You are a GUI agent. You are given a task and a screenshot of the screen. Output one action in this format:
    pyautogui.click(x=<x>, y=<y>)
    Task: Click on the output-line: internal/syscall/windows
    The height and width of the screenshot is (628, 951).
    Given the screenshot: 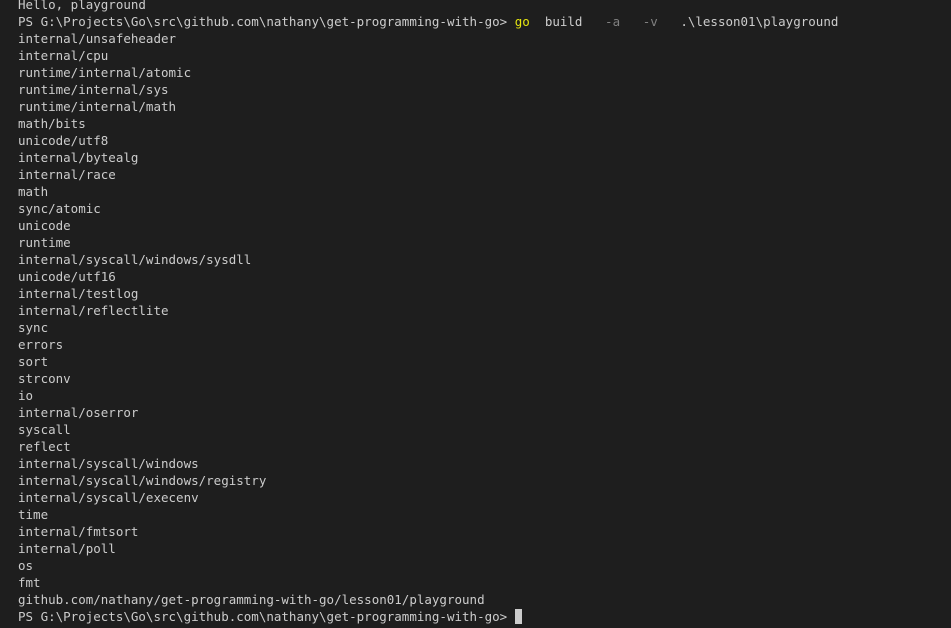 What is the action you would take?
    pyautogui.click(x=108, y=463)
    